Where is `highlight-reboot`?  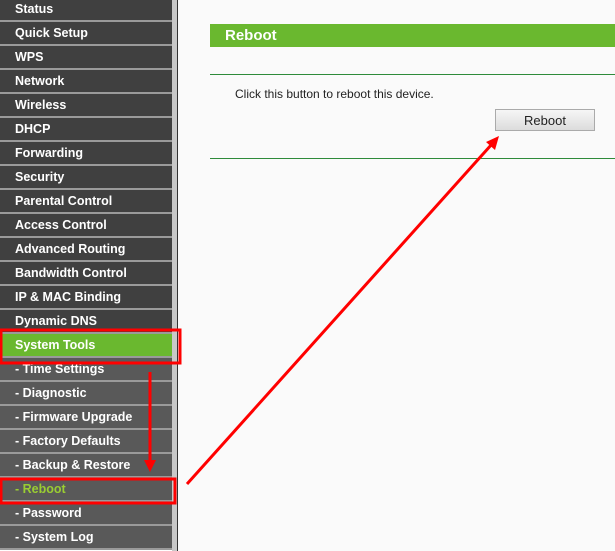 highlight-reboot is located at coordinates (88, 491).